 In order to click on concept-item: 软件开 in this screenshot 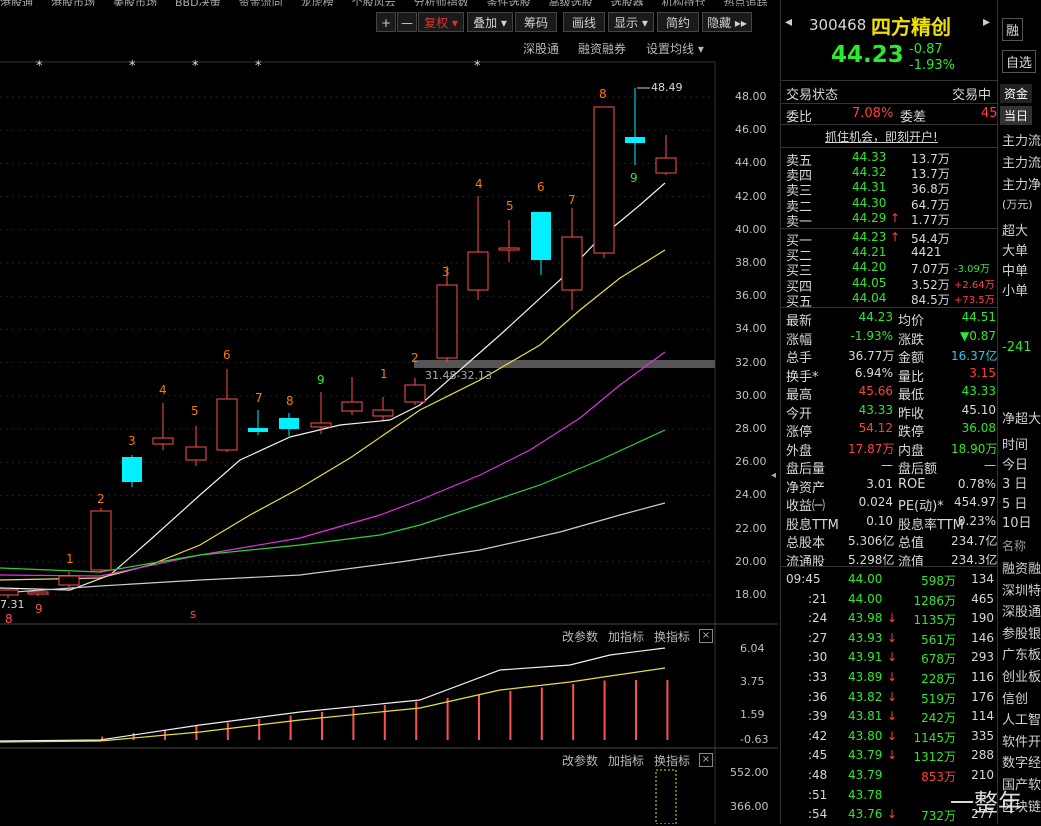, I will do `click(1021, 740)`.